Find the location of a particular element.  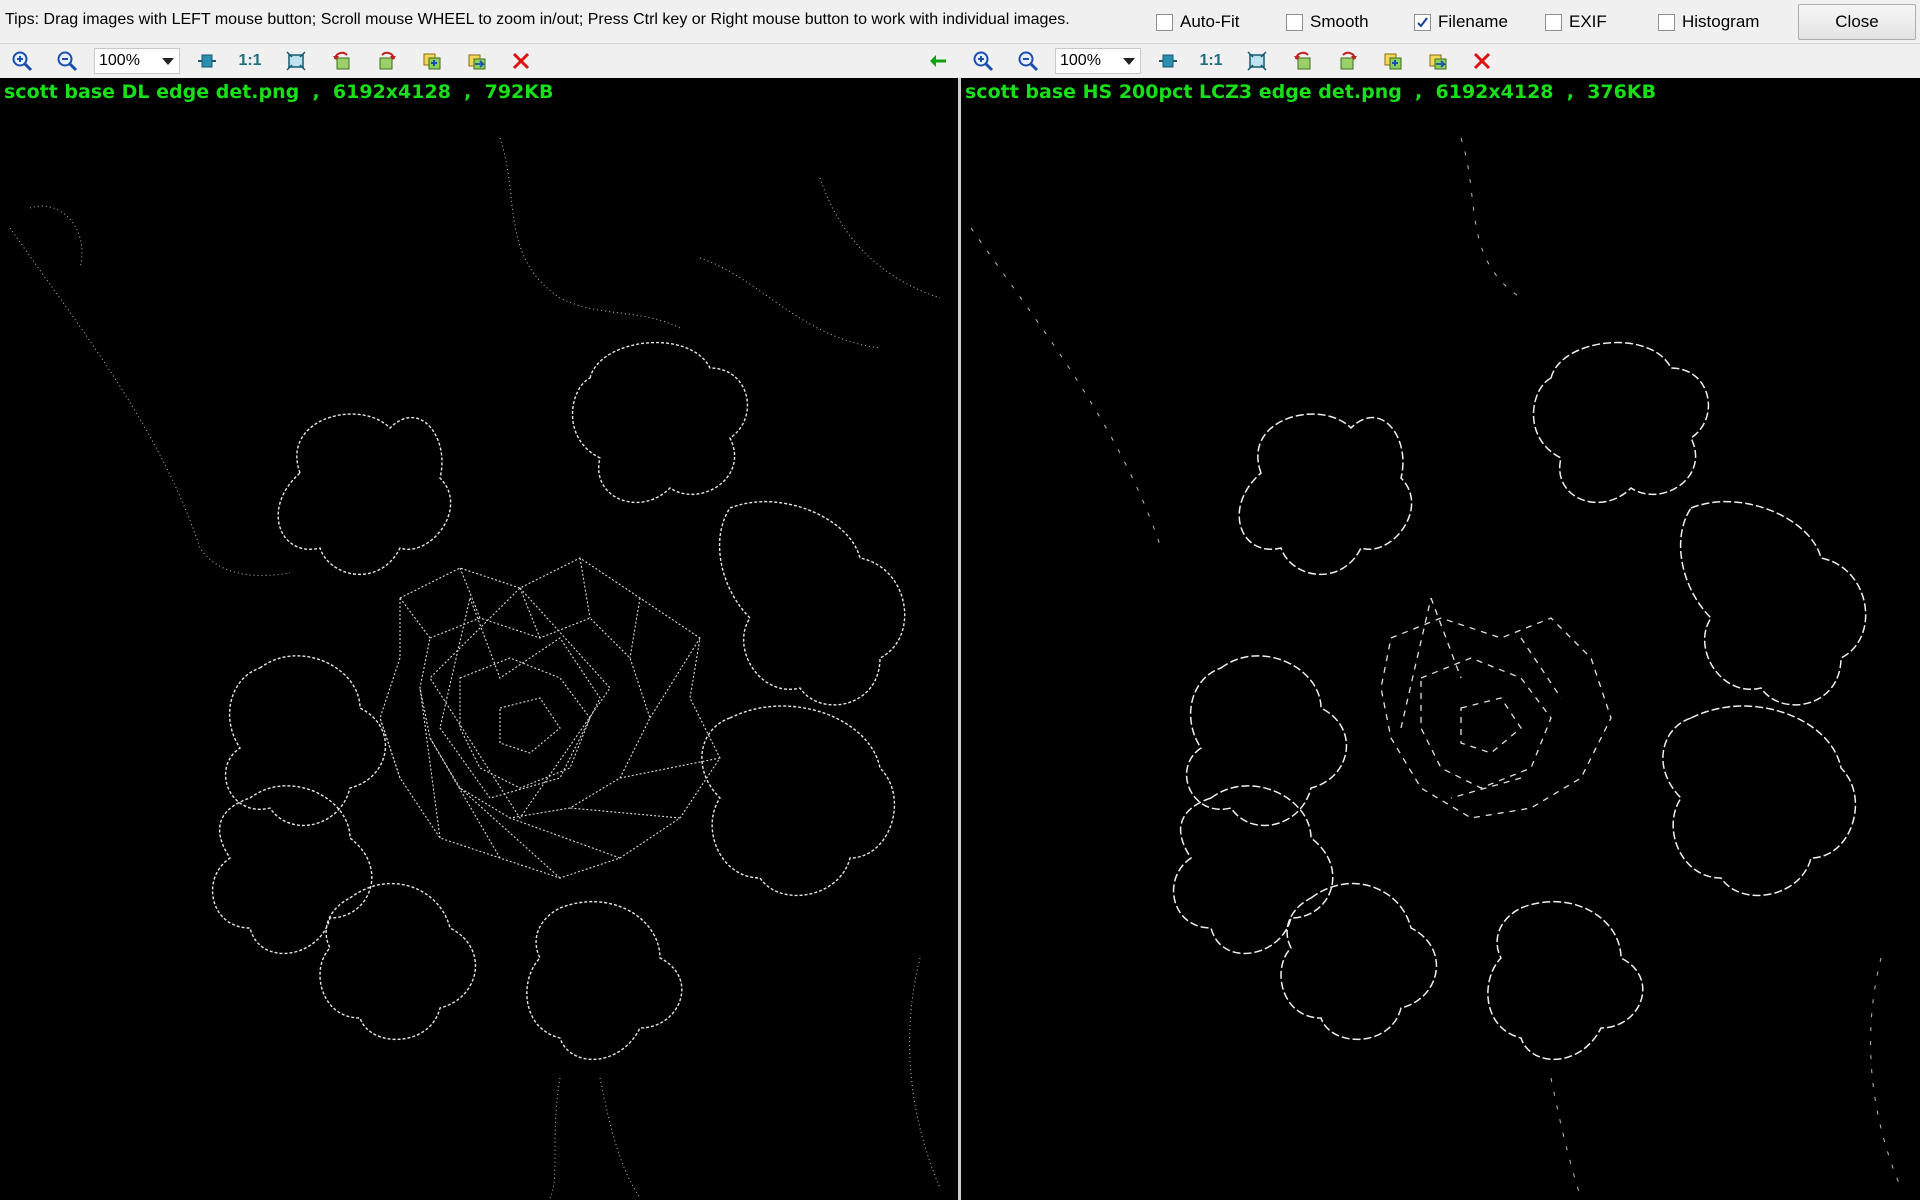

filename-checkbox: Filename is located at coordinates (1461, 22).